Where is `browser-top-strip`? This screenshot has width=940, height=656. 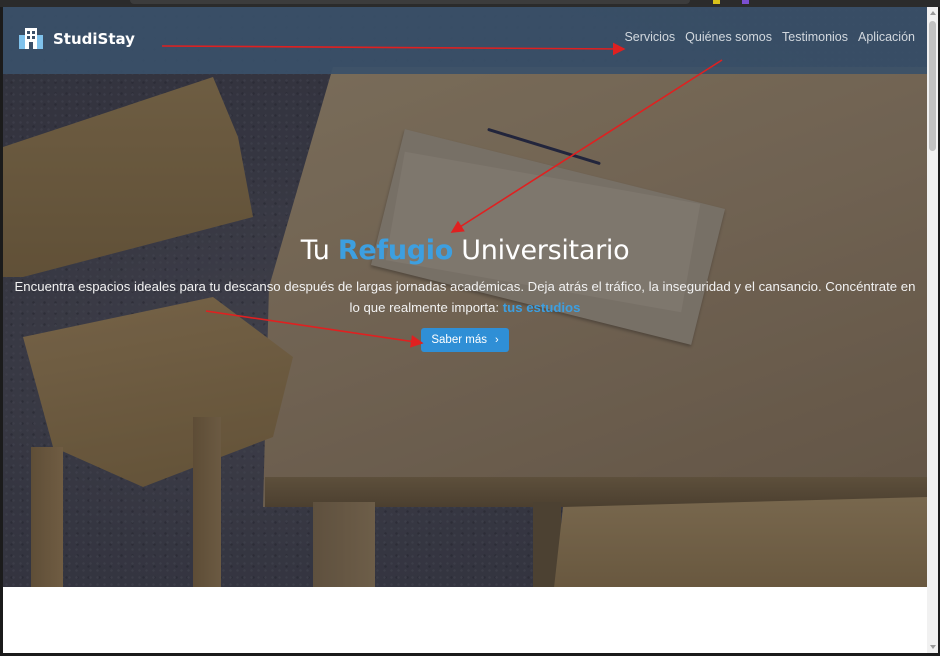
browser-top-strip is located at coordinates (470, 3).